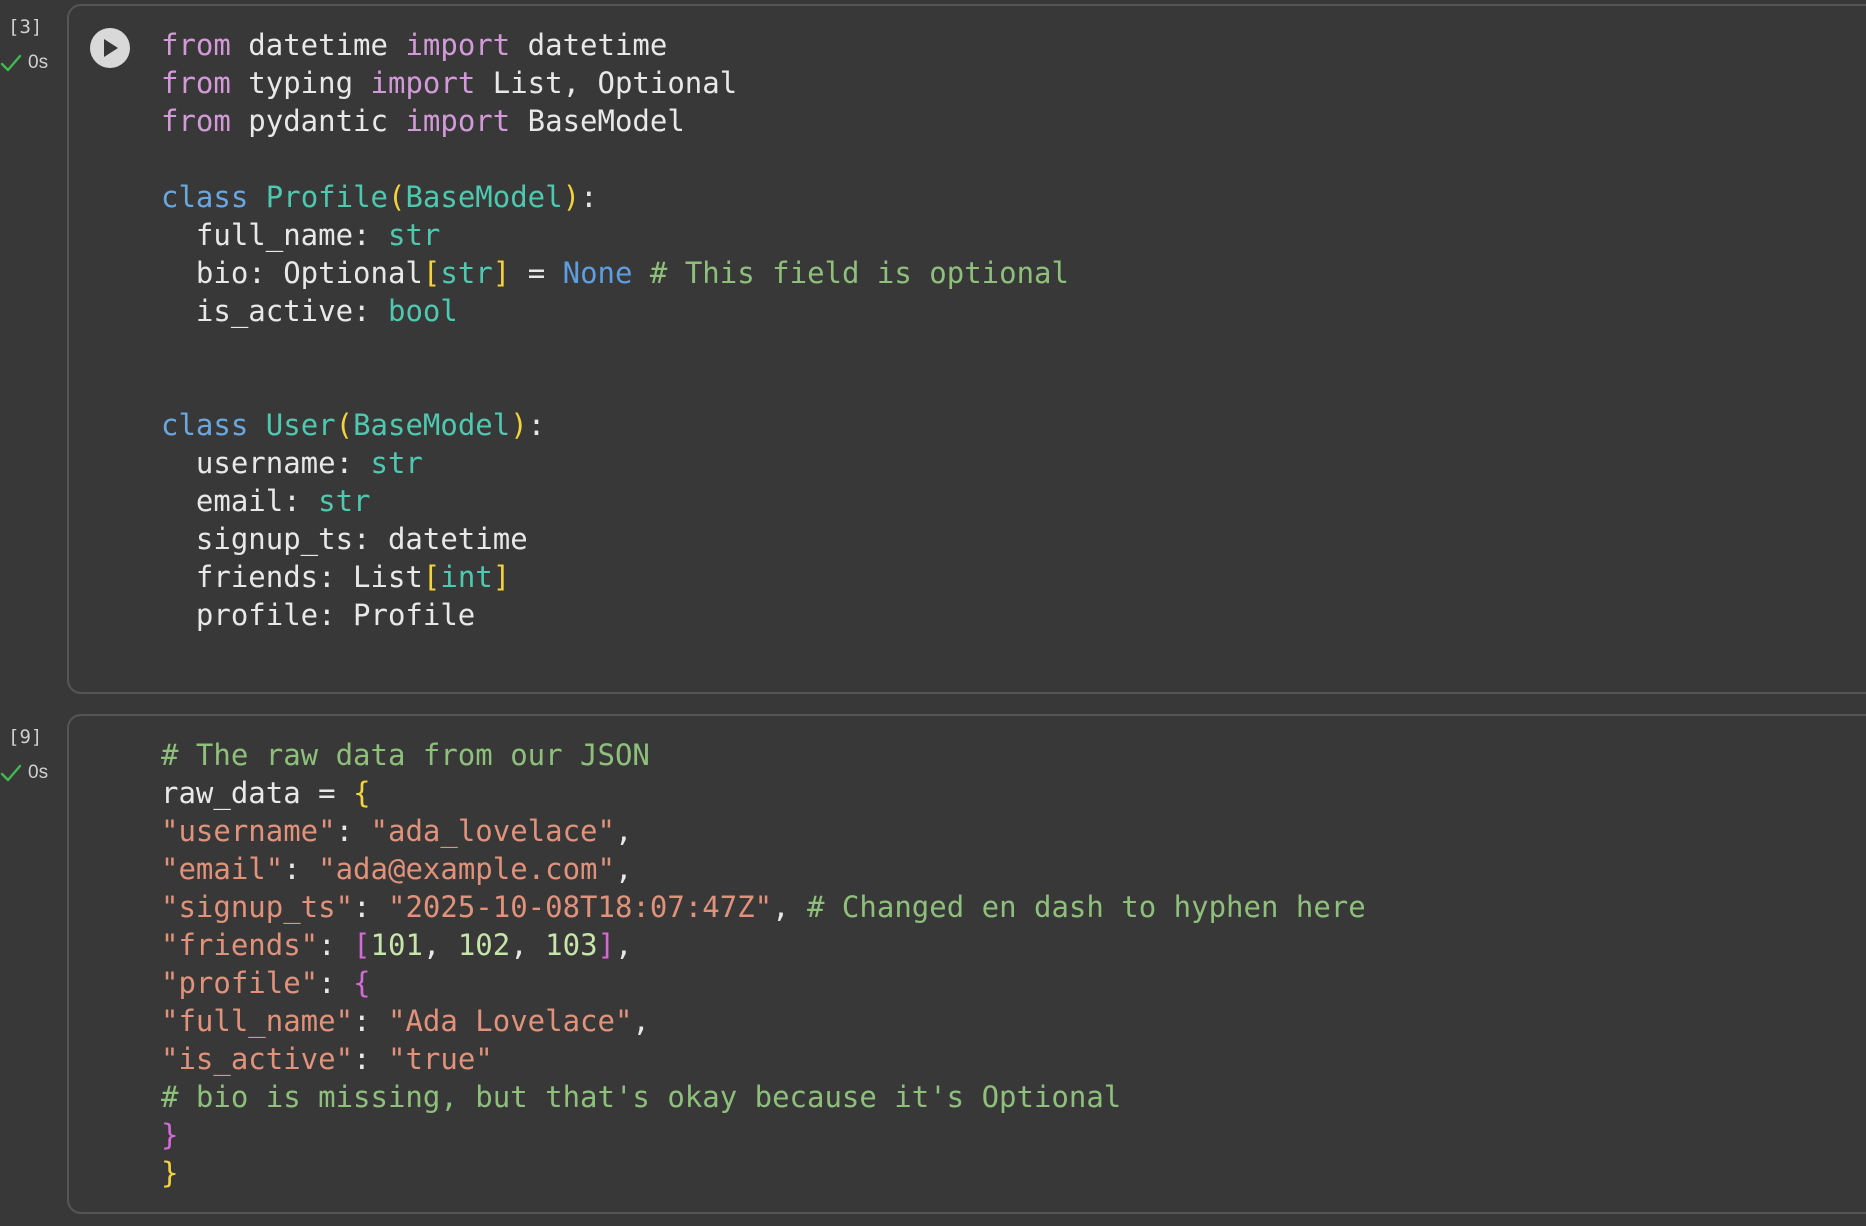 Image resolution: width=1866 pixels, height=1226 pixels. What do you see at coordinates (318, 121) in the screenshot?
I see `code-token: pydantic` at bounding box center [318, 121].